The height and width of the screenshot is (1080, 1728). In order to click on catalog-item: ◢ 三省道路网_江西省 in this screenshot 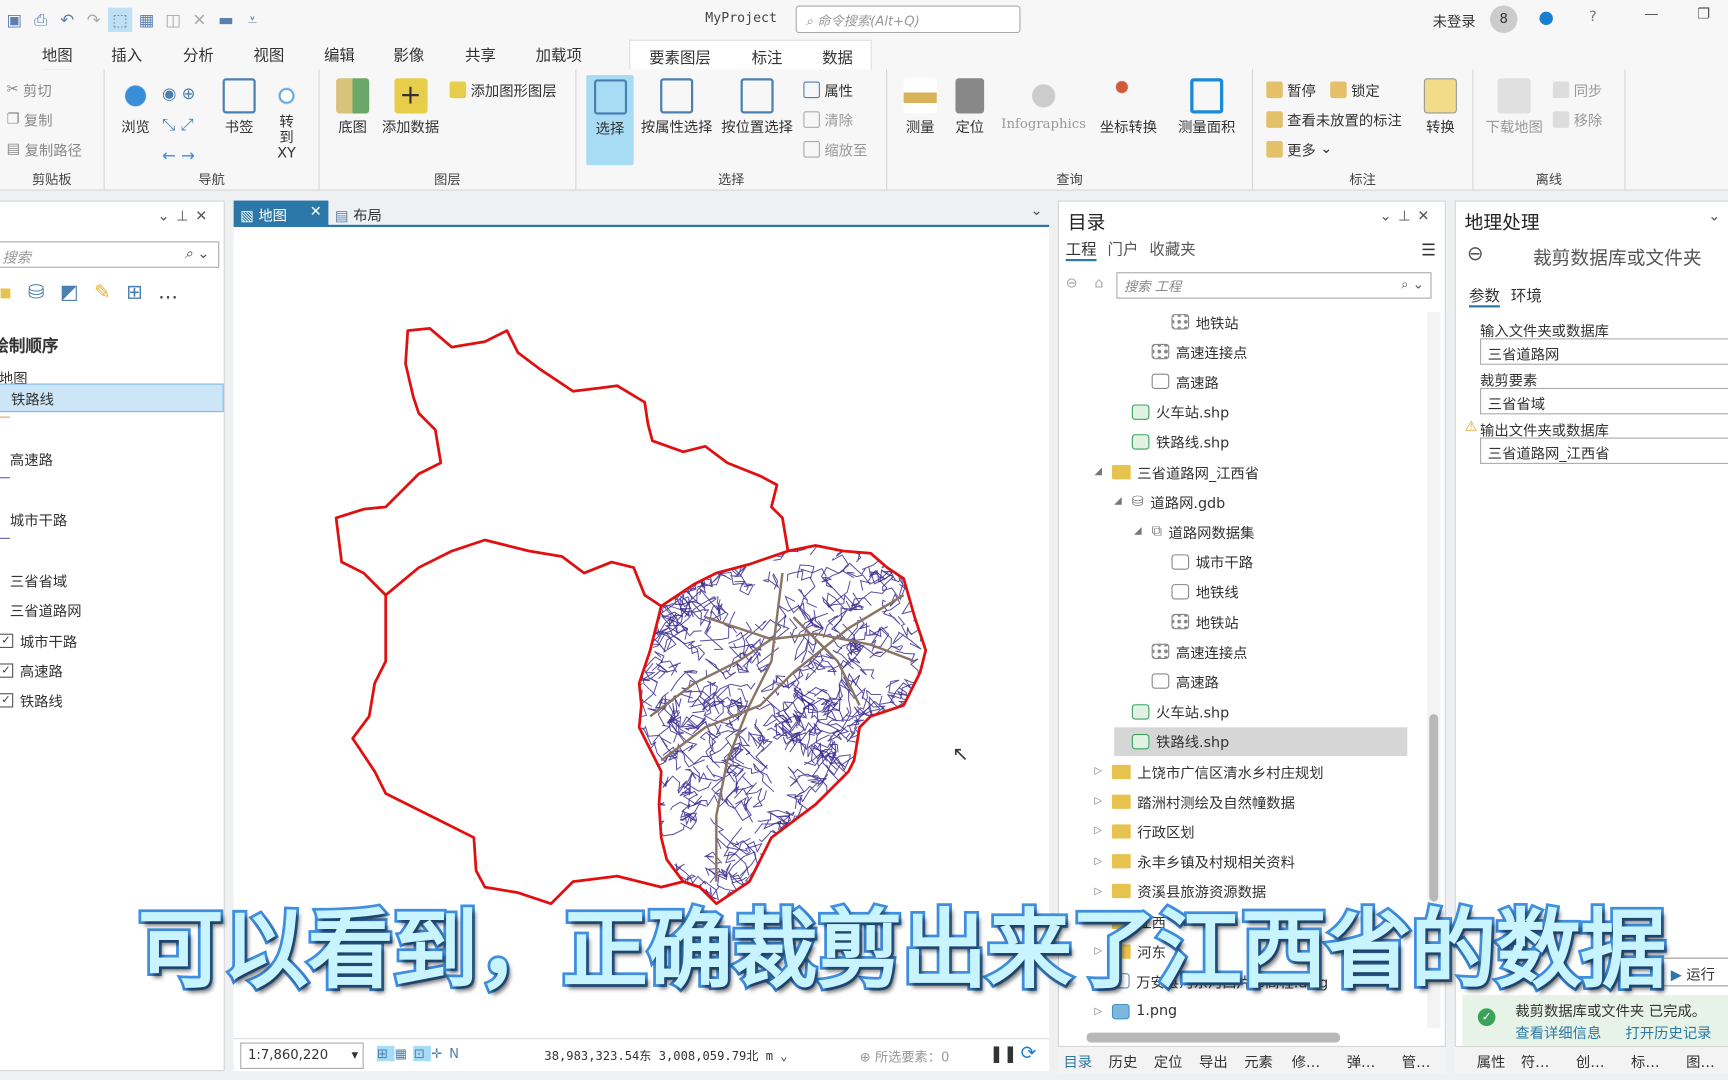, I will do `click(1176, 471)`.